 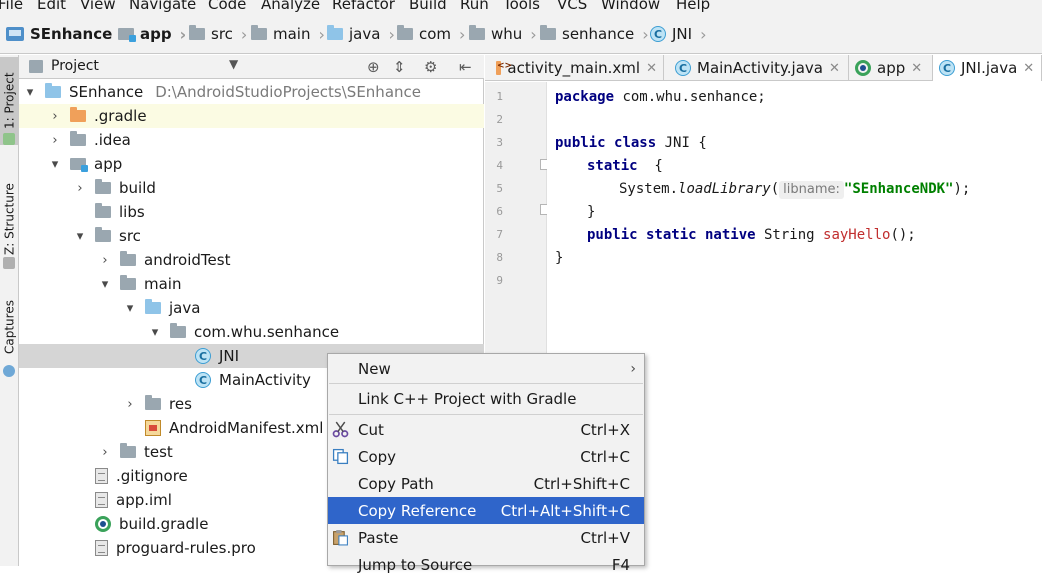 What do you see at coordinates (162, 7) in the screenshot?
I see `menu-navigate: Navigate` at bounding box center [162, 7].